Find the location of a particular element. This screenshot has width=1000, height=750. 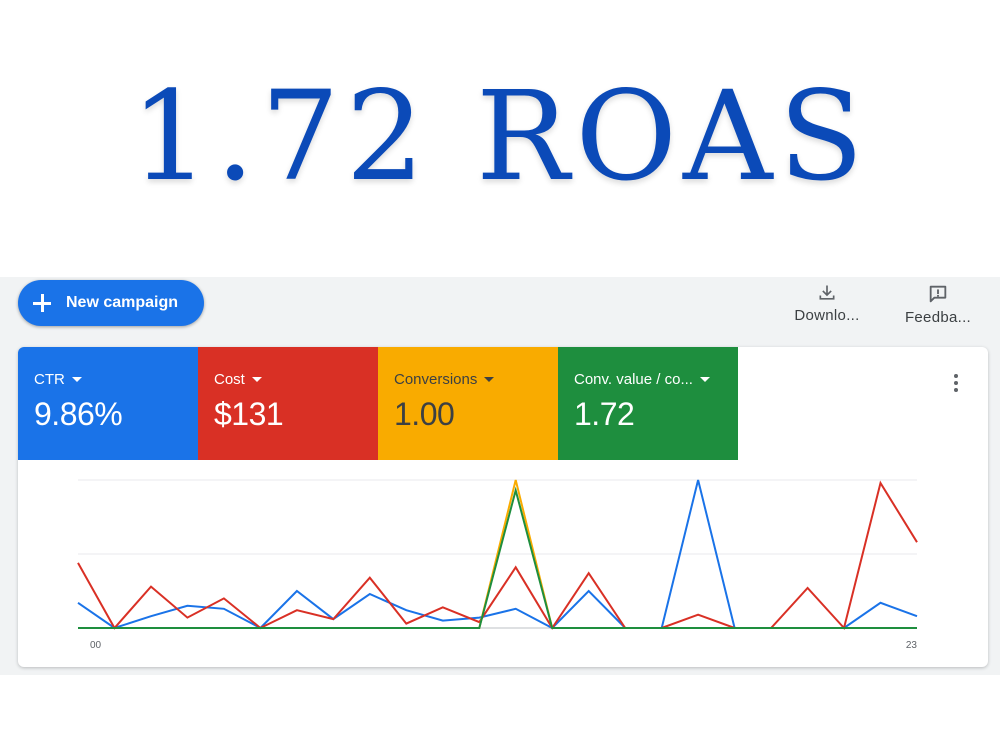

metric-name: Conversions is located at coordinates (476, 379).